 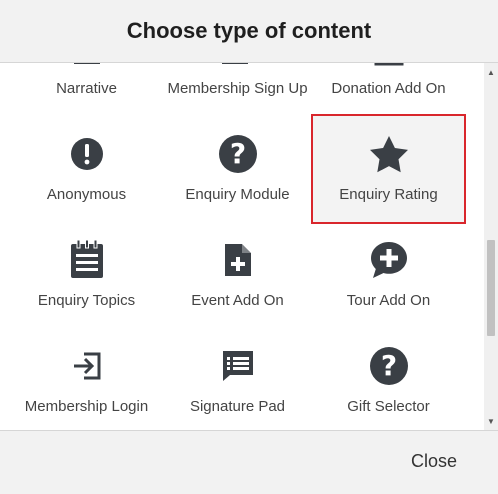 What do you see at coordinates (87, 366) in the screenshot?
I see `sign-in-icon` at bounding box center [87, 366].